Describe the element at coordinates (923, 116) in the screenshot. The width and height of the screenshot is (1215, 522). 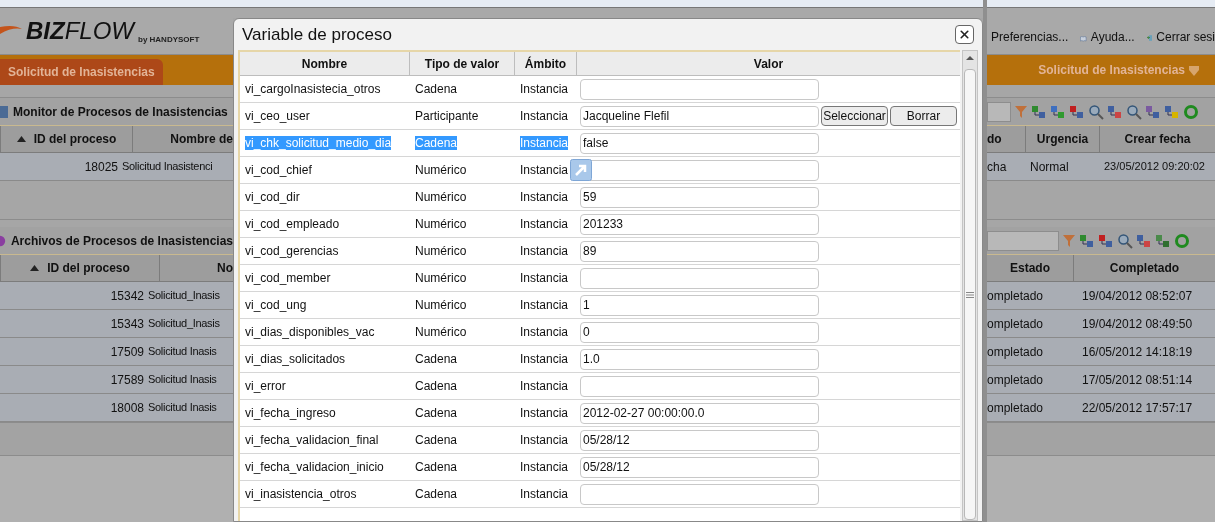
I see `action-button: Borrar` at that location.